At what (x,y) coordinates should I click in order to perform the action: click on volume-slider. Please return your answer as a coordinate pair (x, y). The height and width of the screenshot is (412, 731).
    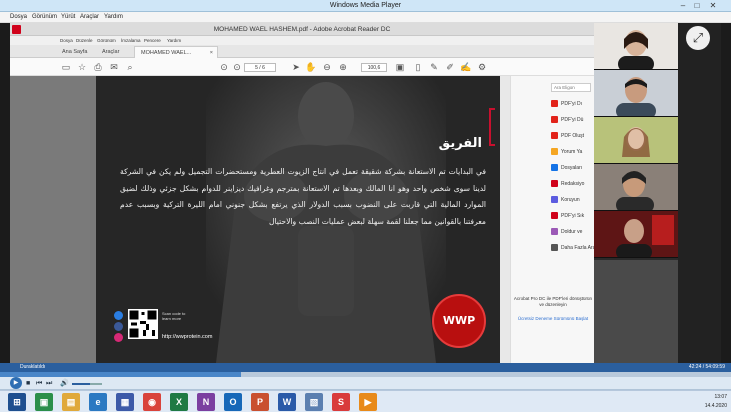
    Looking at the image, I should click on (87, 384).